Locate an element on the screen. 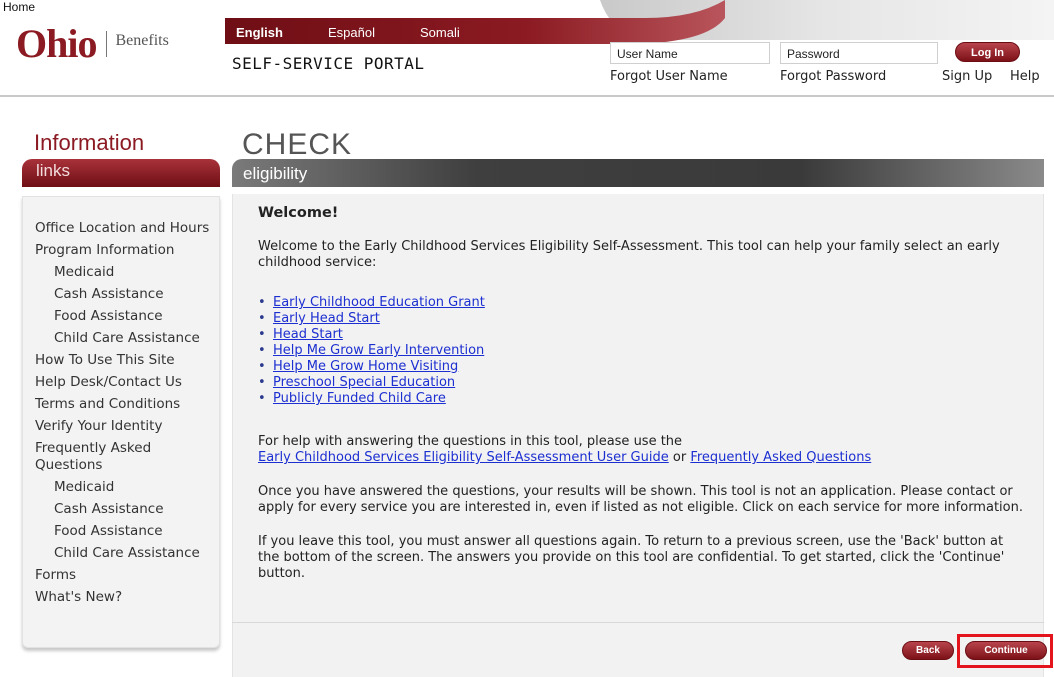  language-english-link: English is located at coordinates (259, 32).